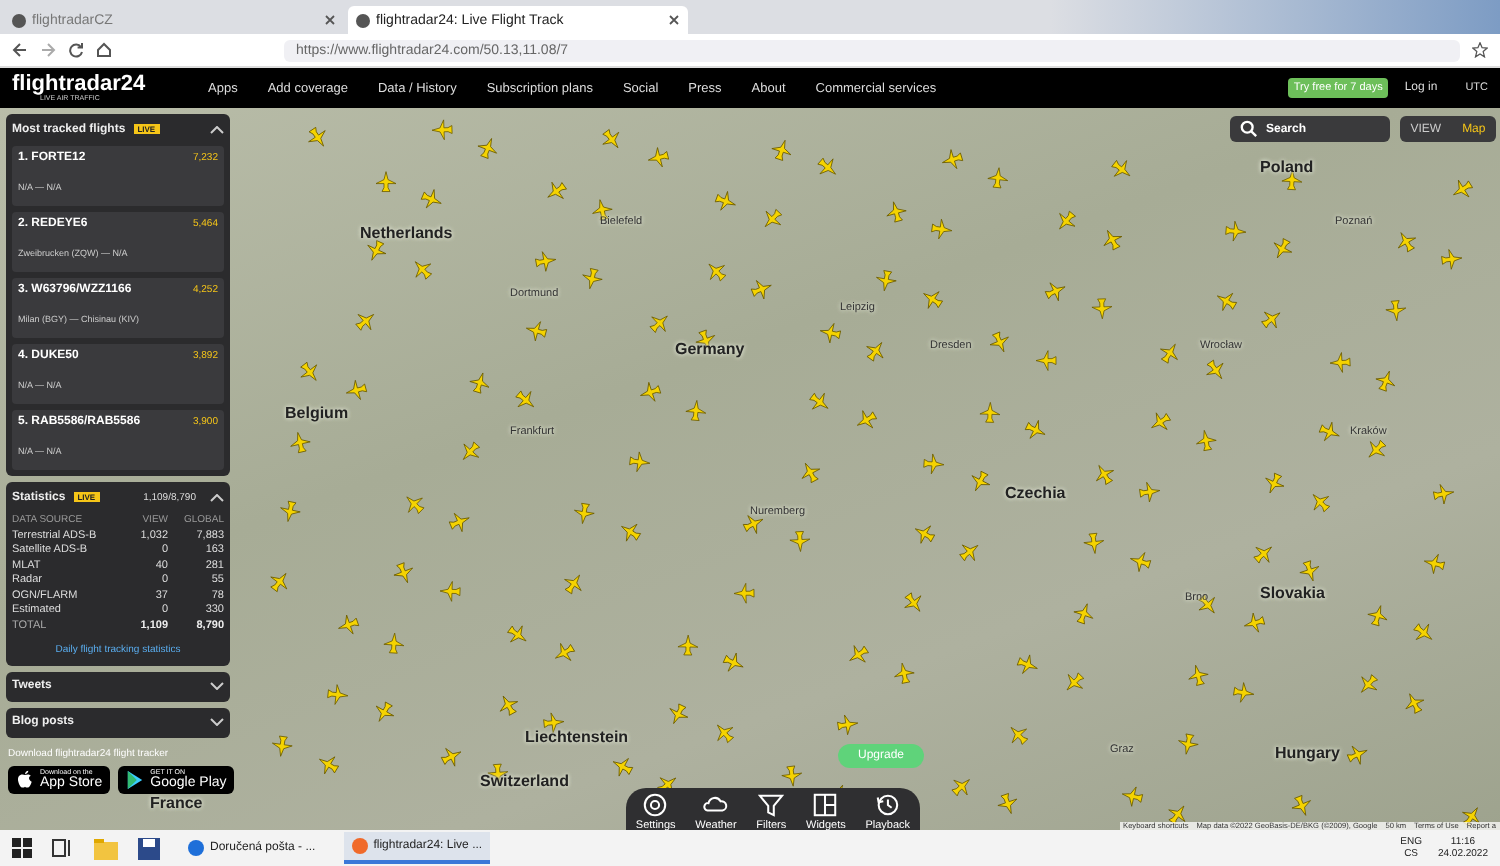 The height and width of the screenshot is (866, 1500). I want to click on logo-text: flightradar24, so click(80, 84).